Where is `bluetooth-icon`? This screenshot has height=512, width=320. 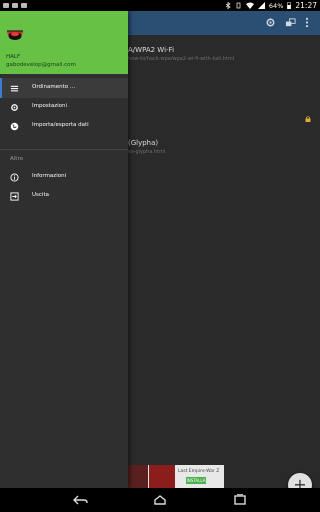 bluetooth-icon is located at coordinates (228, 5).